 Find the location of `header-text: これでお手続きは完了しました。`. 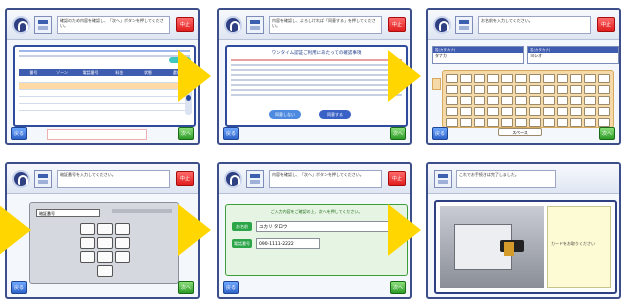

header-text: これでお手続きは完了しました。 is located at coordinates (506, 179).